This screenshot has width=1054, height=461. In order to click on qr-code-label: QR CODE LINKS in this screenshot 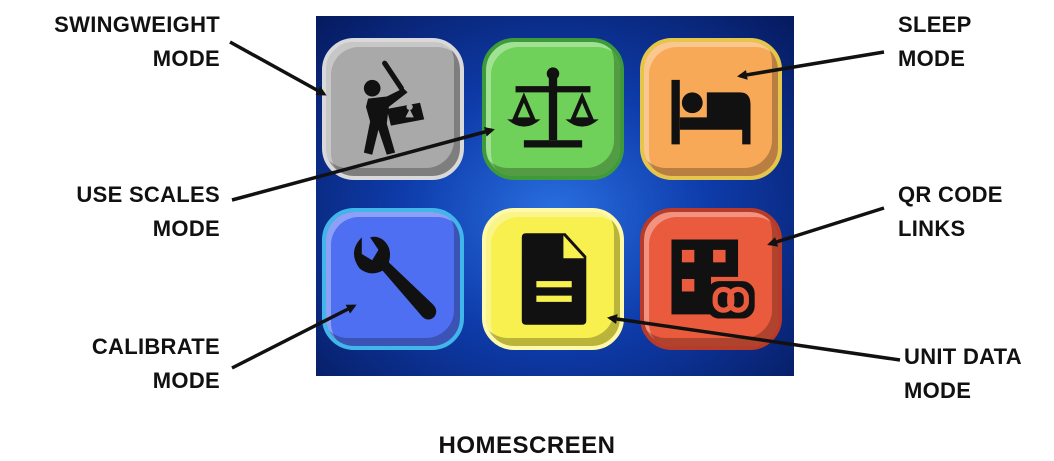, I will do `click(950, 211)`.